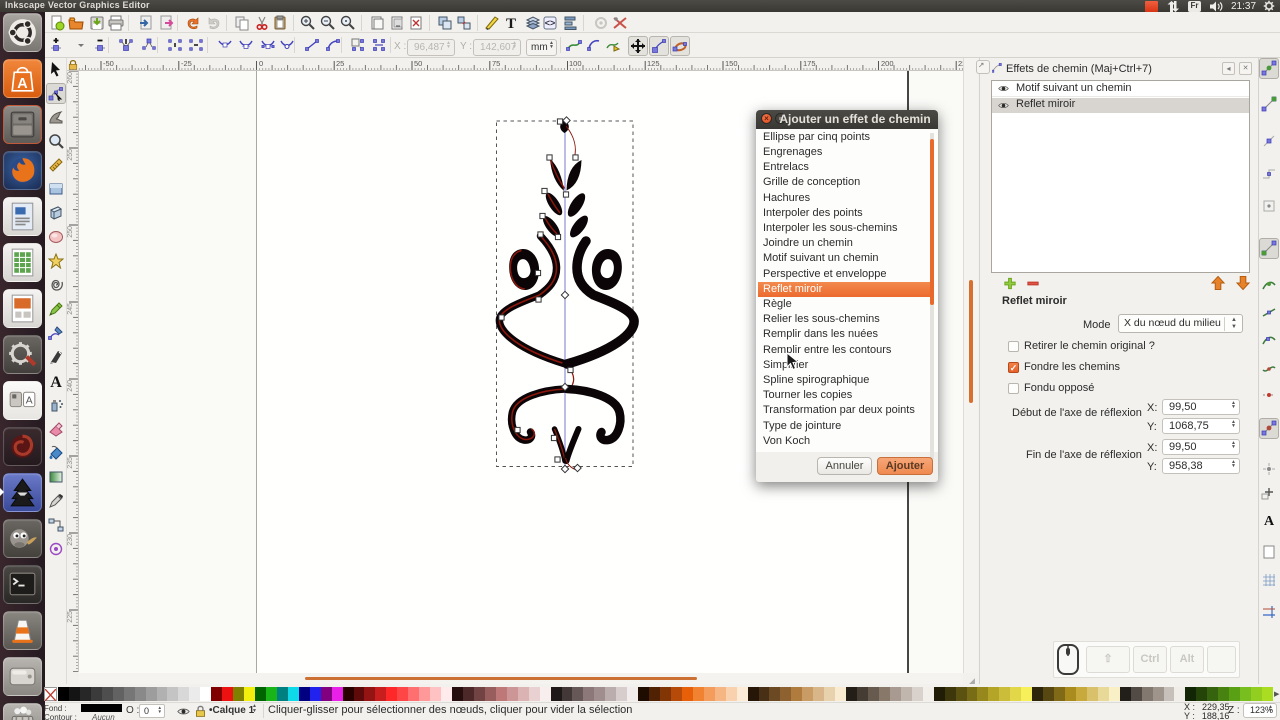  What do you see at coordinates (653, 63) in the screenshot?
I see `svg-text: 125` at bounding box center [653, 63].